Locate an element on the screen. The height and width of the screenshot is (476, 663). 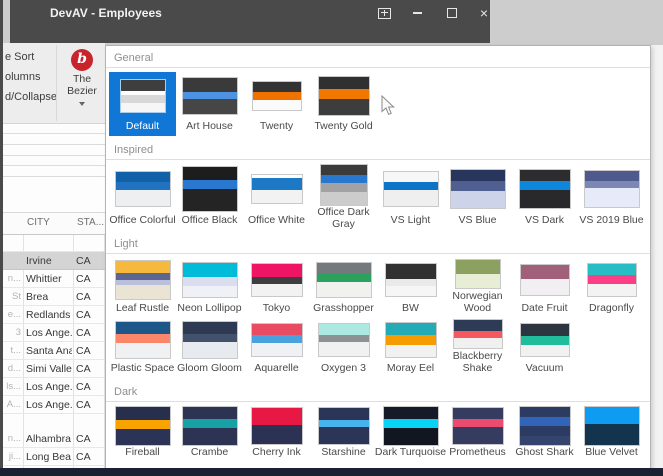
cell-addr: St is located at coordinates (16, 296).